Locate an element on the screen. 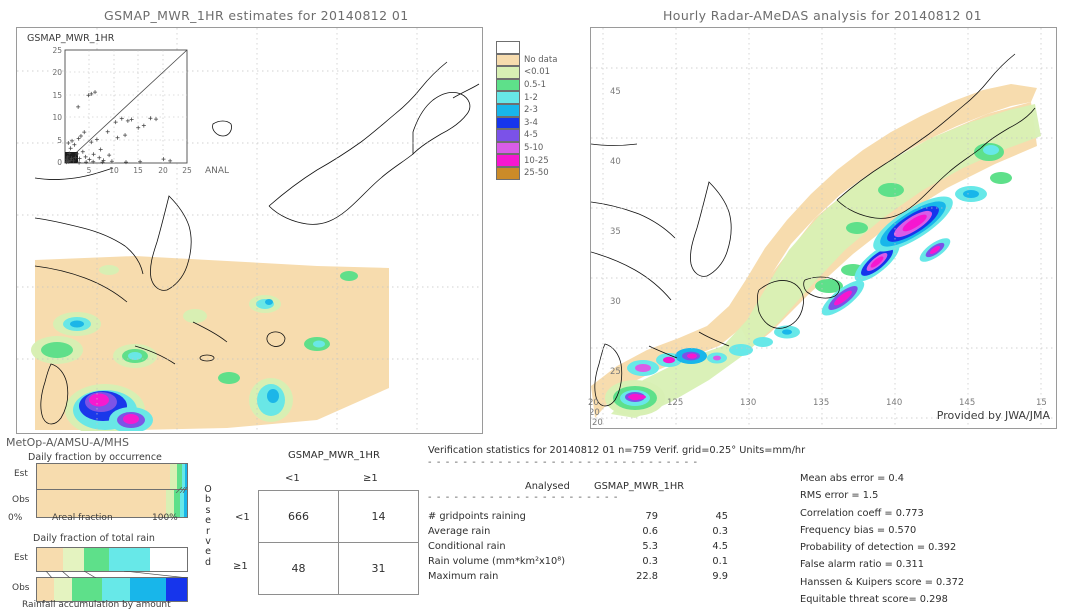  verification-row-analysed: 22.8 is located at coordinates (647, 576).